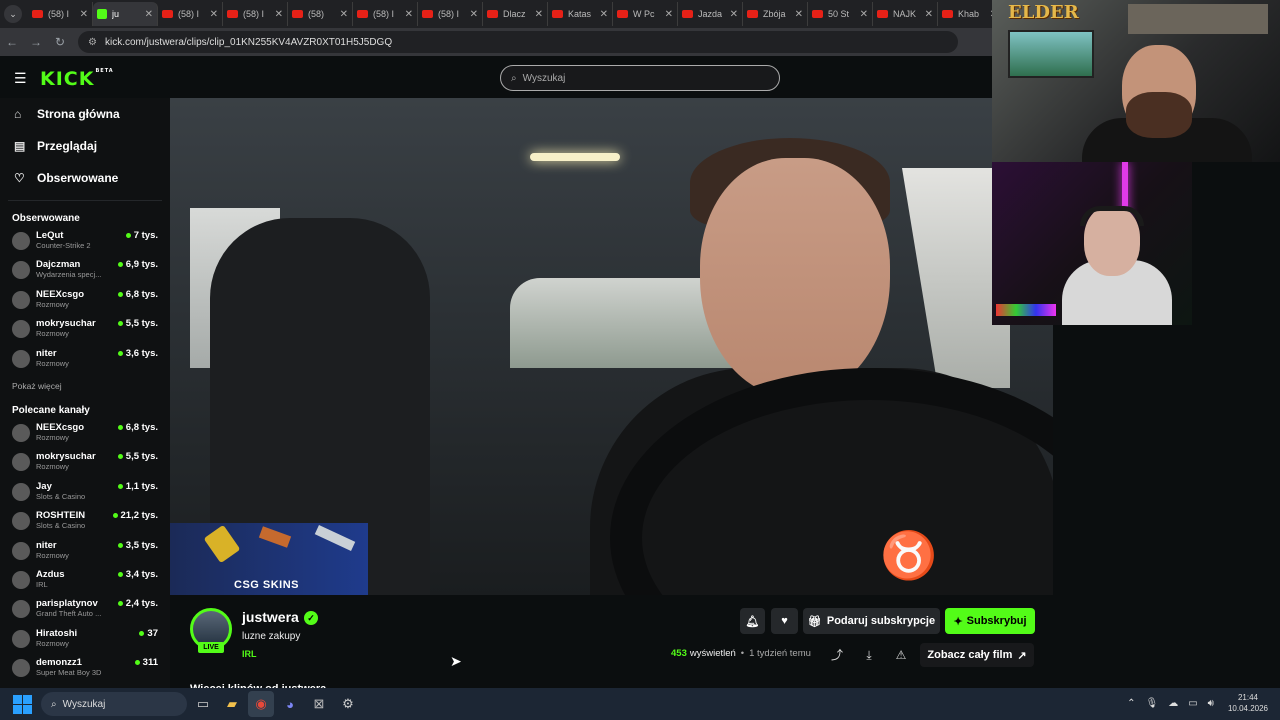  Describe the element at coordinates (515, 14) in the screenshot. I see `browser-tab: Dlacz ✕` at that location.